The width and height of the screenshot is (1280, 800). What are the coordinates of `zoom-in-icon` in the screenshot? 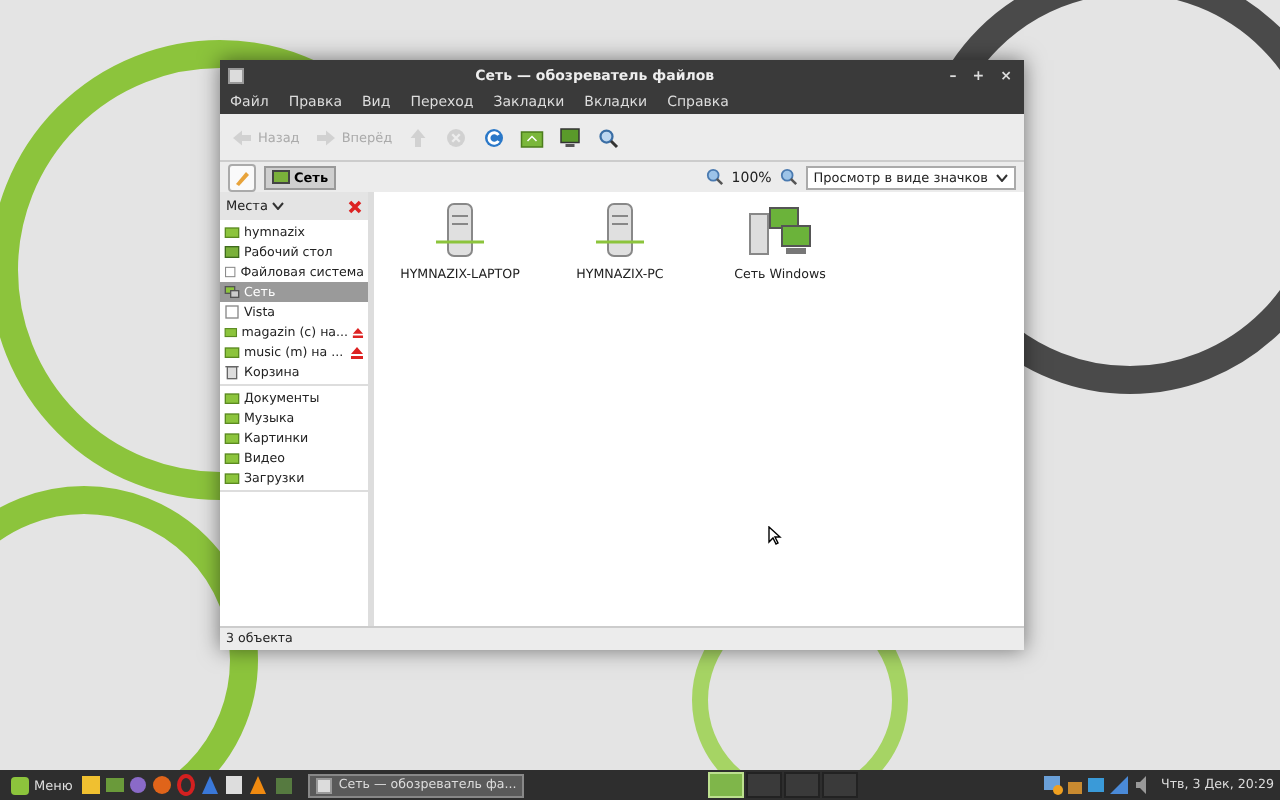 It's located at (788, 177).